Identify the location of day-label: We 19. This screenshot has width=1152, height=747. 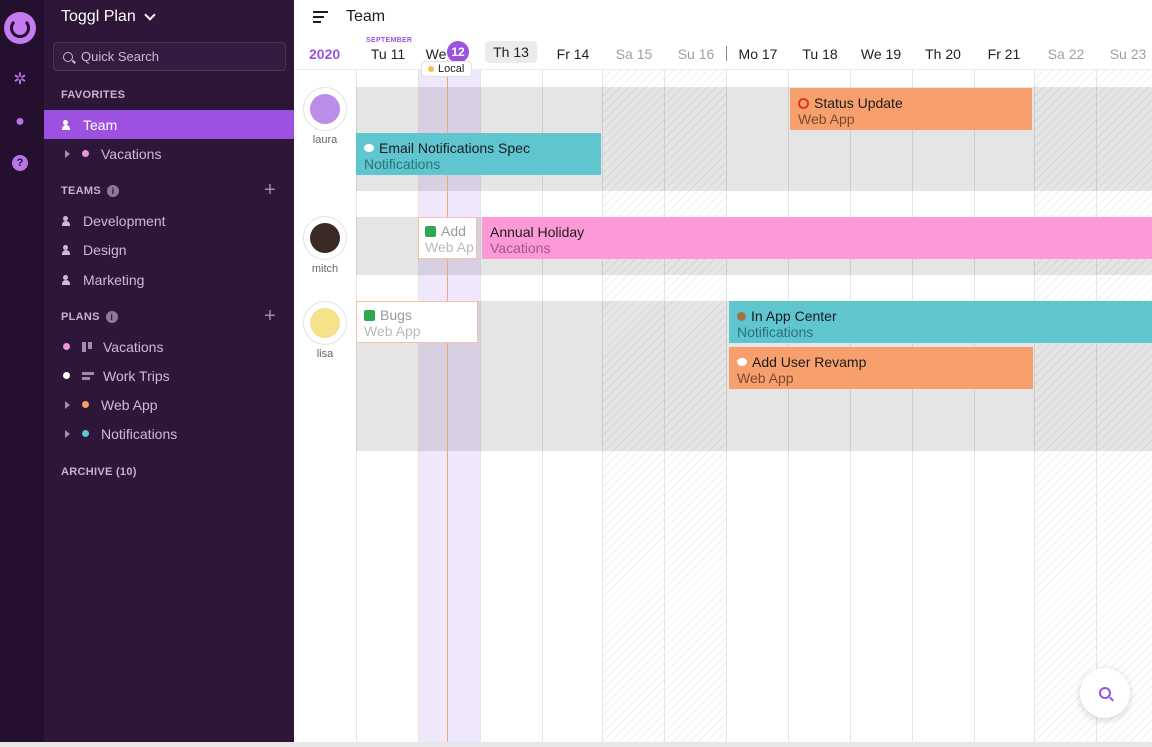
(881, 54).